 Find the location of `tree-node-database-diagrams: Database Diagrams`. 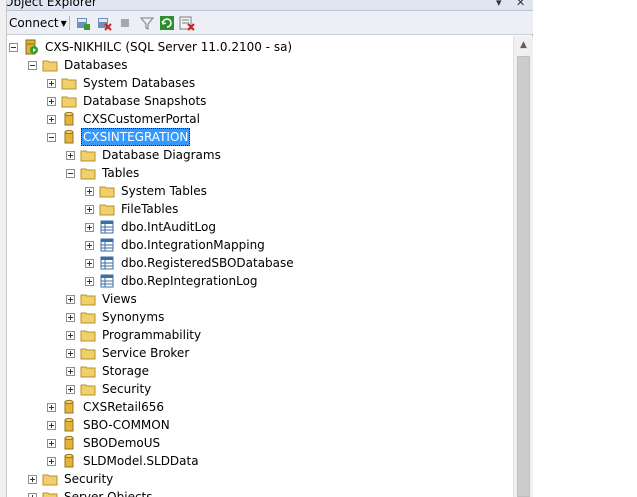

tree-node-database-diagrams: Database Diagrams is located at coordinates (144, 155).